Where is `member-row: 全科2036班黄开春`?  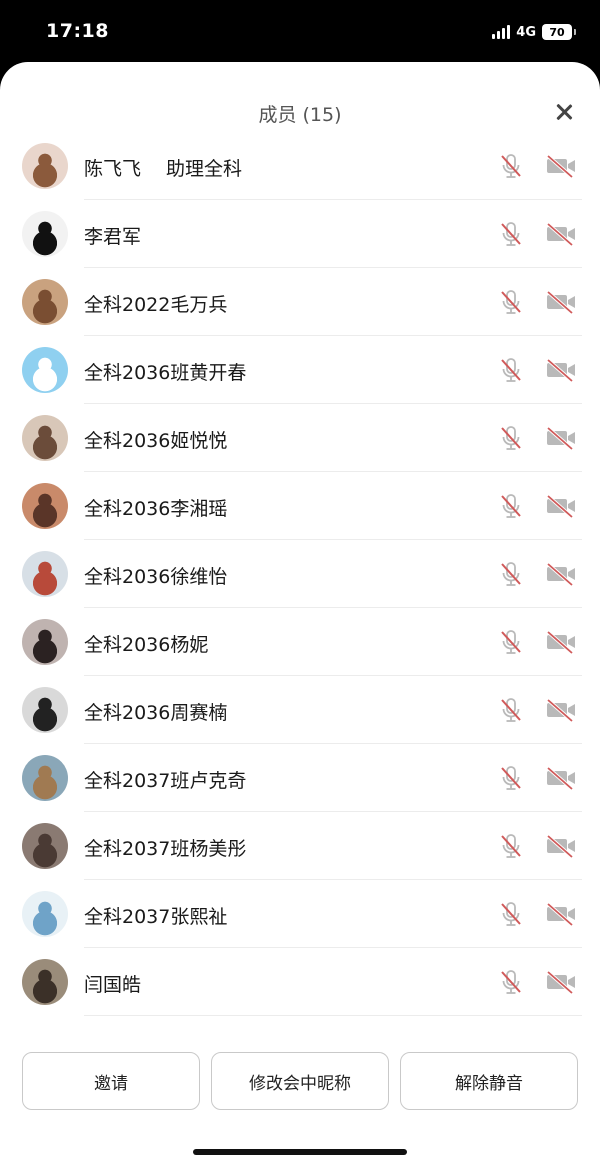 member-row: 全科2036班黄开春 is located at coordinates (300, 370).